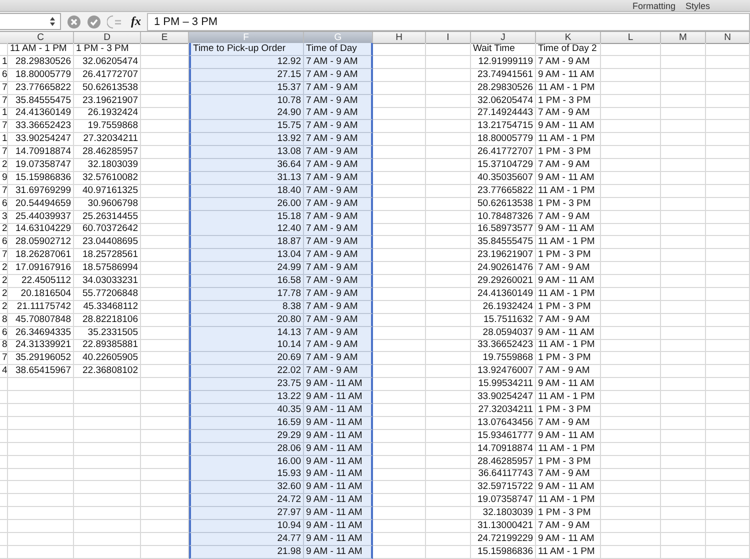  What do you see at coordinates (107, 204) in the screenshot?
I see `table-cell: 30.9606798` at bounding box center [107, 204].